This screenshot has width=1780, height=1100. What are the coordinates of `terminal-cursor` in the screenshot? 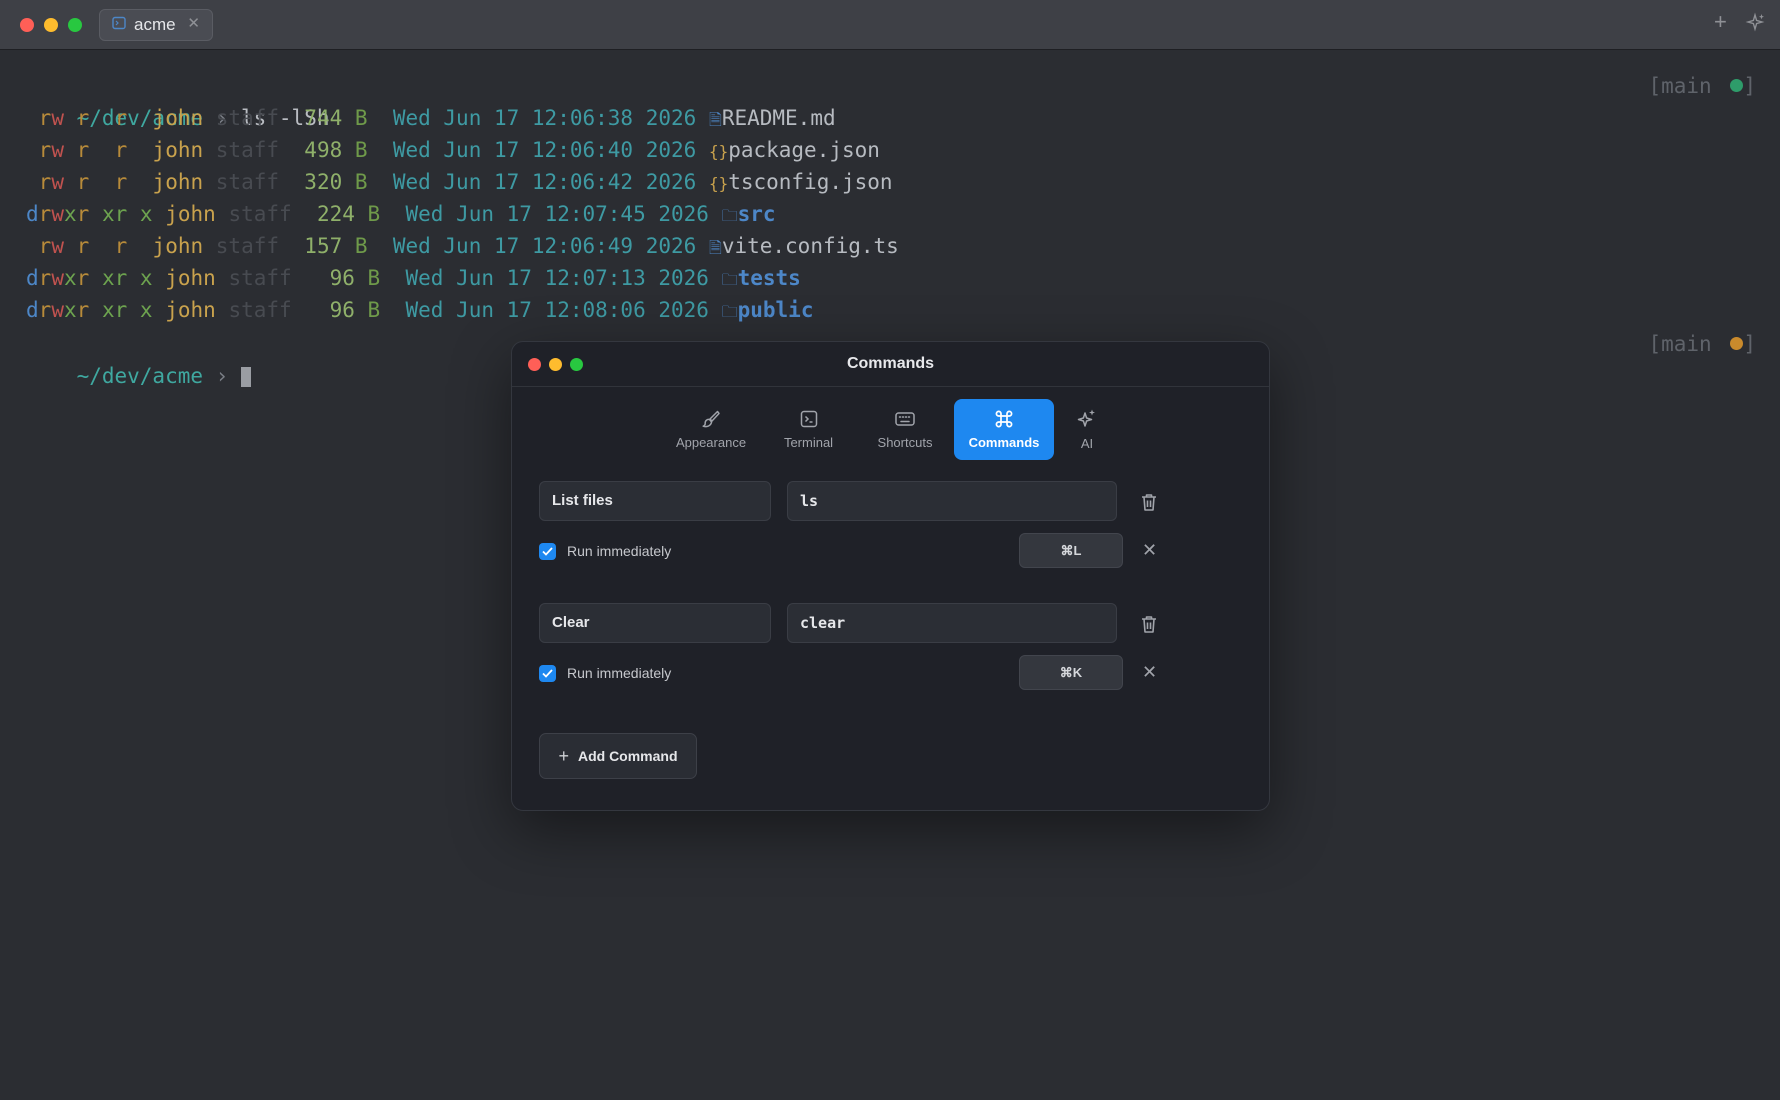 It's located at (245, 377).